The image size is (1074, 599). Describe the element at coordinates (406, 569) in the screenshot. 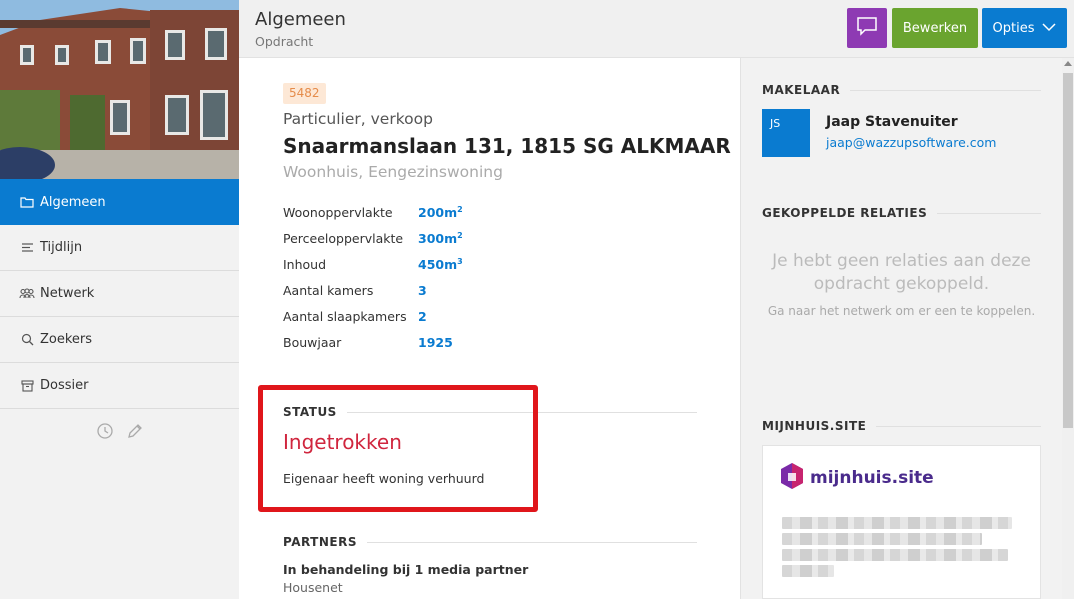

I see `partners-summary: In behandeling bij 1 media partner` at that location.